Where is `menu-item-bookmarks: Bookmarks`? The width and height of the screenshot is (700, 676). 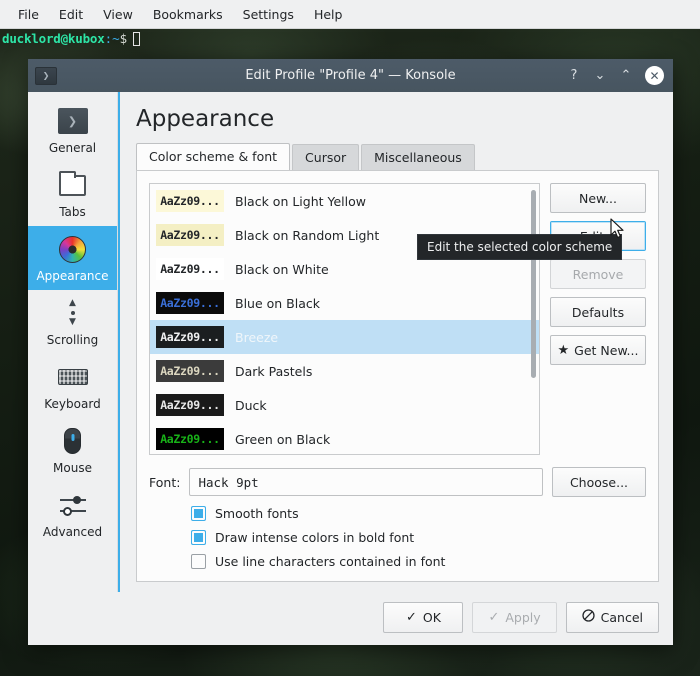
menu-item-bookmarks: Bookmarks is located at coordinates (188, 14).